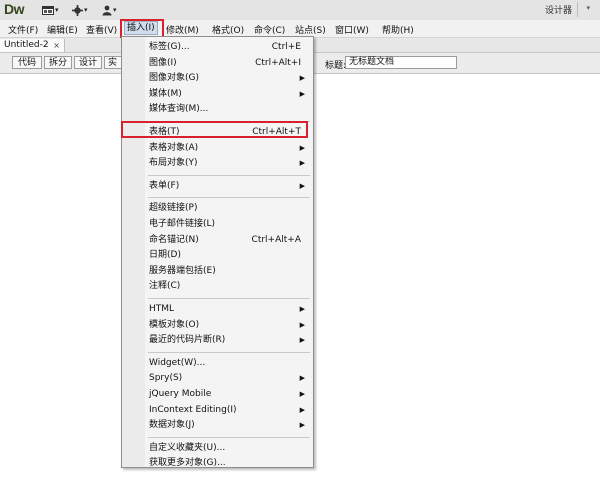 This screenshot has width=600, height=497. I want to click on close-icon: ×, so click(56, 45).